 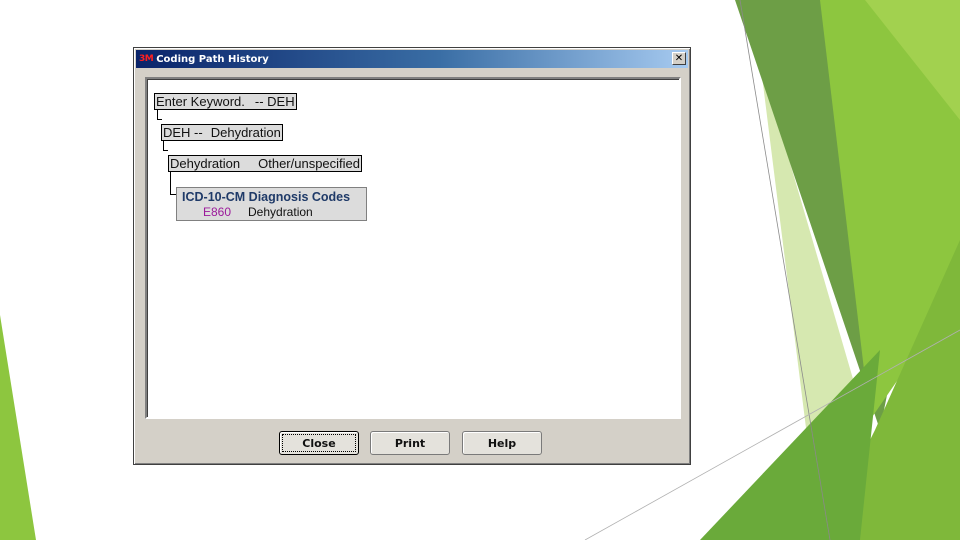 What do you see at coordinates (280, 212) in the screenshot?
I see `diagnosis-description: Dehydration` at bounding box center [280, 212].